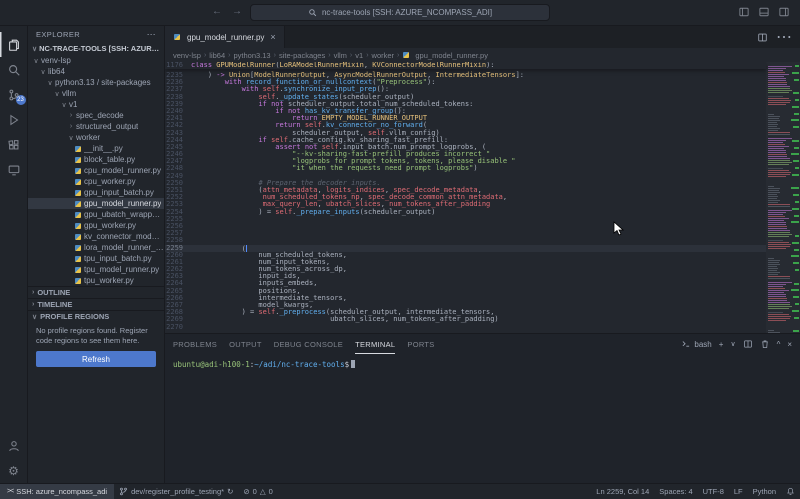 Image resolution: width=800 pixels, height=499 pixels. Describe the element at coordinates (465, 226) in the screenshot. I see `code-line: 2256` at that location.